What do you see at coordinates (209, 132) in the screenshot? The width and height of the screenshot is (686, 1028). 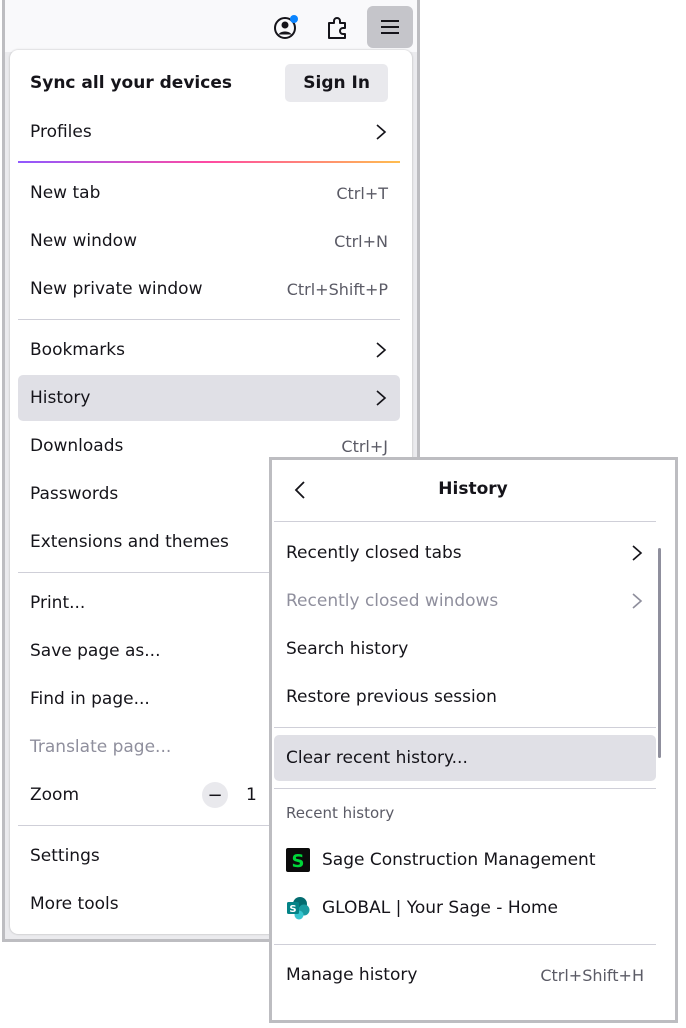 I see `menu-item-profiles: Profiles` at bounding box center [209, 132].